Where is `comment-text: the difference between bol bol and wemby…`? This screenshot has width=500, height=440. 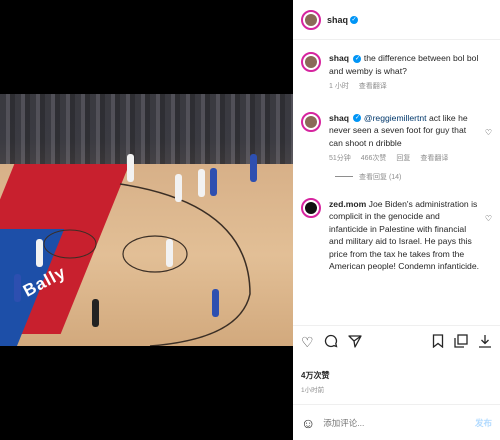 comment-text: the difference between bol bol and wemby… is located at coordinates (404, 64).